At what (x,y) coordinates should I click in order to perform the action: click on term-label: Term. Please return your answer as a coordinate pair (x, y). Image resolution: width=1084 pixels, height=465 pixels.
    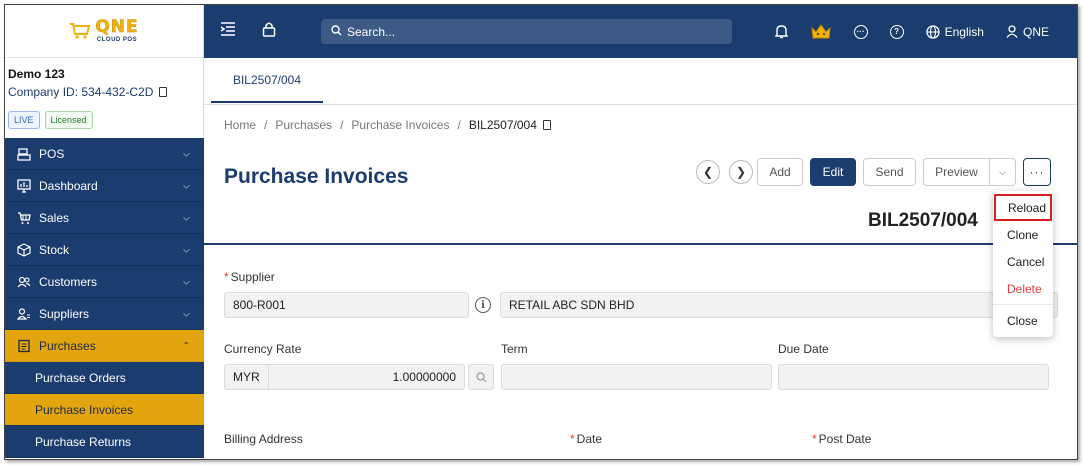
    Looking at the image, I should click on (514, 349).